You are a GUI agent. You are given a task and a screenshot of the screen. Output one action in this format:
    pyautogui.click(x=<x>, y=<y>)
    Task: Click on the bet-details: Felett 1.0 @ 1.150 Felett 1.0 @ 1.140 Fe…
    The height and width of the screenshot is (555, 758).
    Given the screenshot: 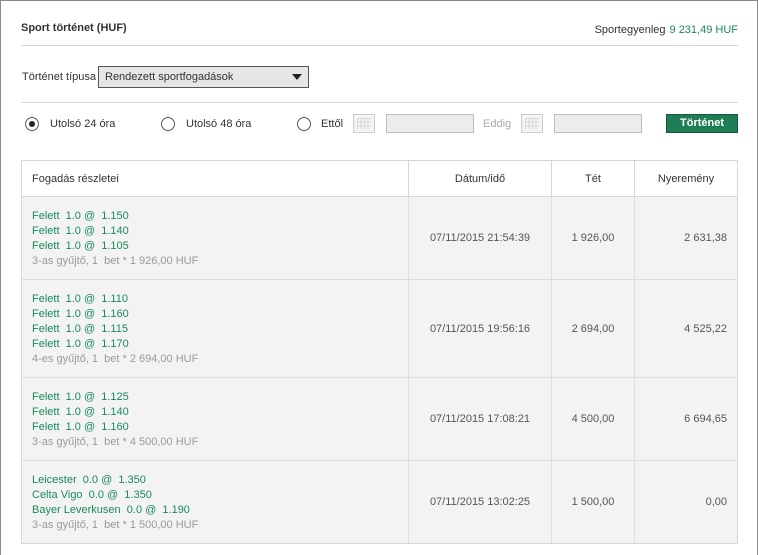 What is the action you would take?
    pyautogui.click(x=215, y=238)
    